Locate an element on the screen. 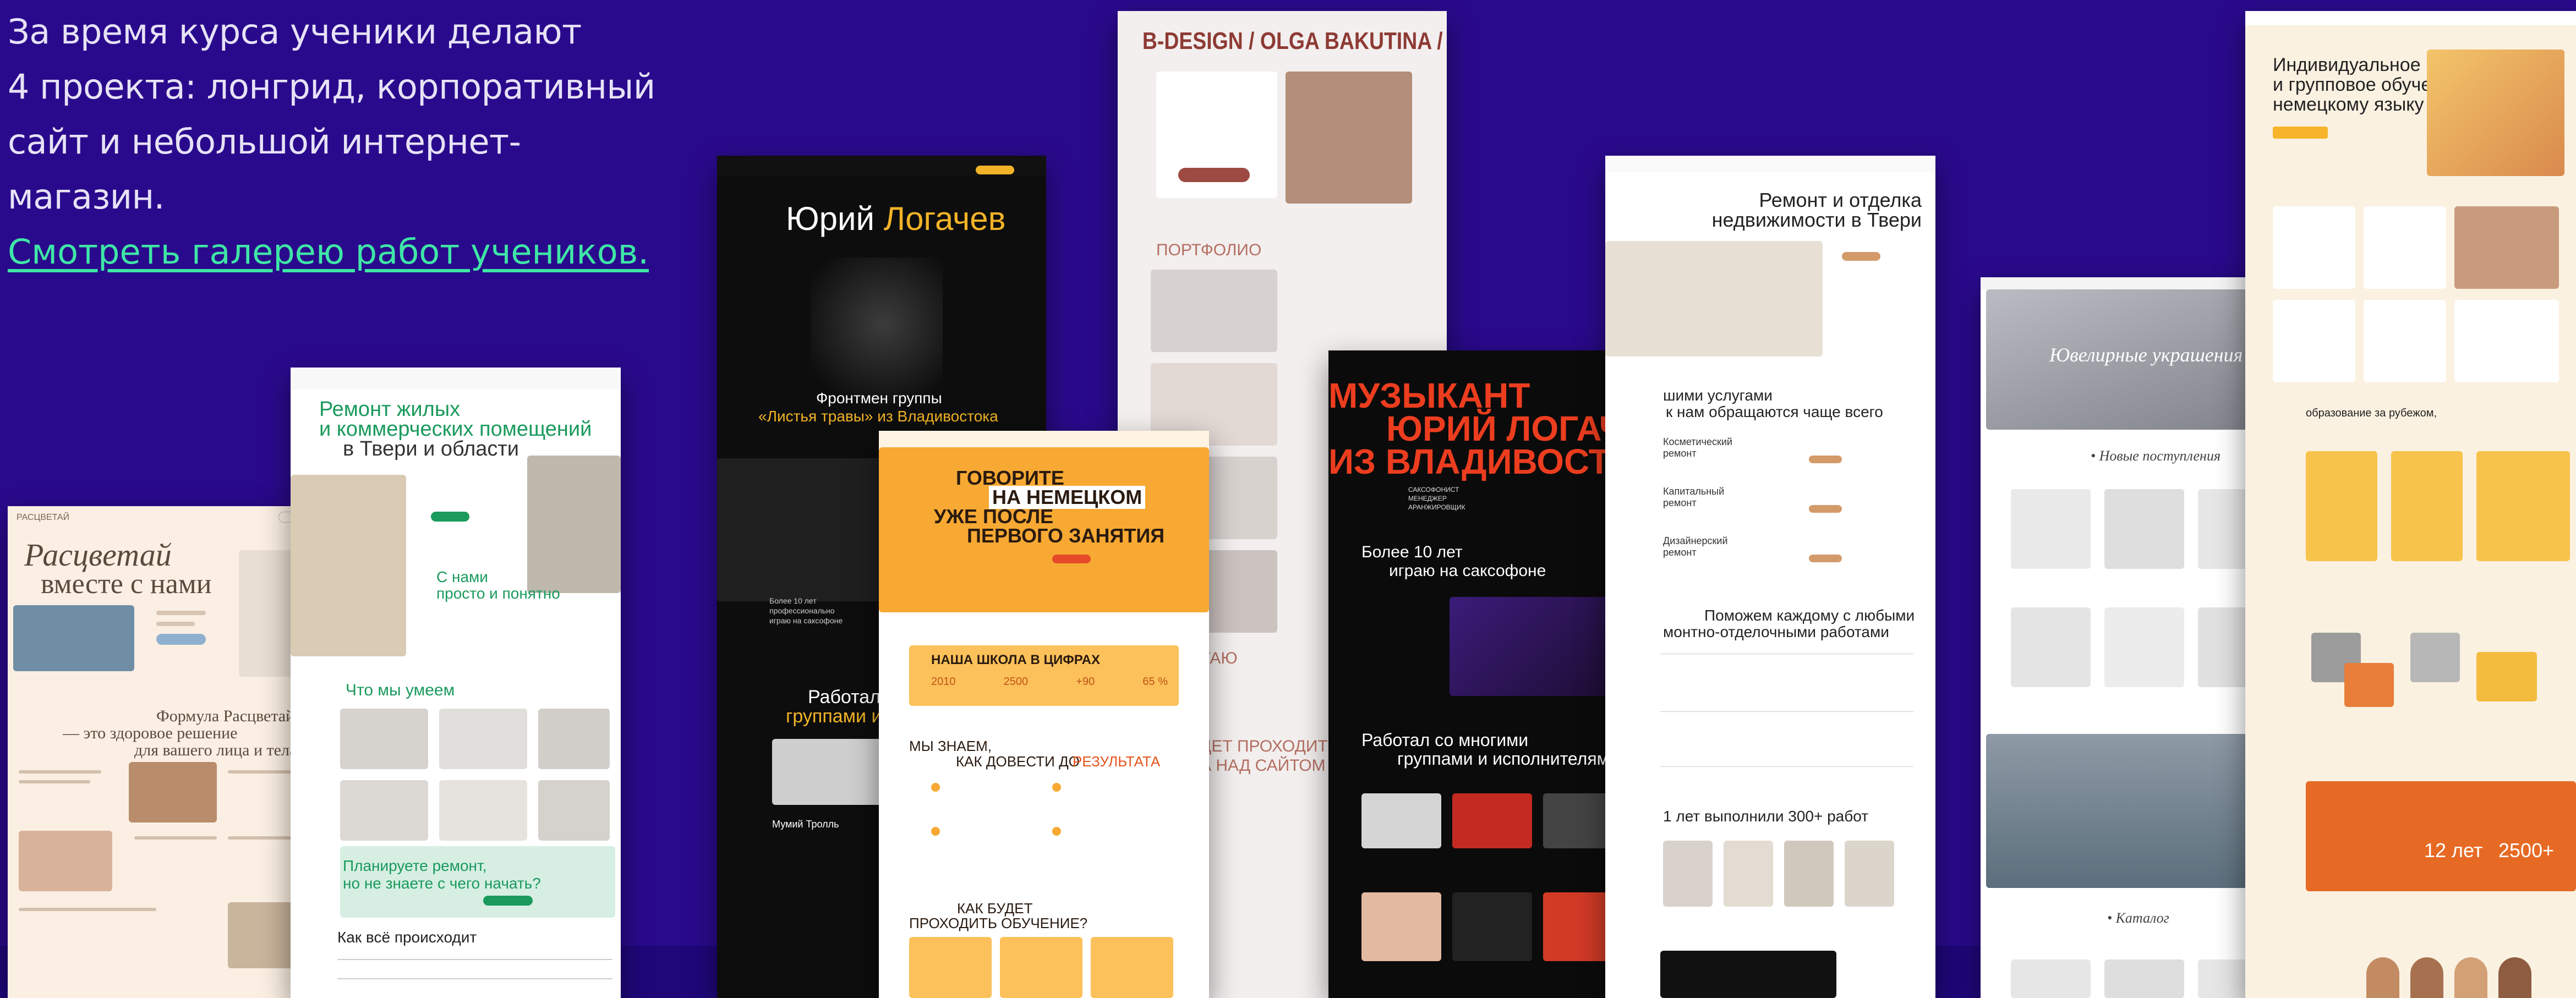 This screenshot has width=2576, height=998. logachev-photo-stage is located at coordinates (799, 529).